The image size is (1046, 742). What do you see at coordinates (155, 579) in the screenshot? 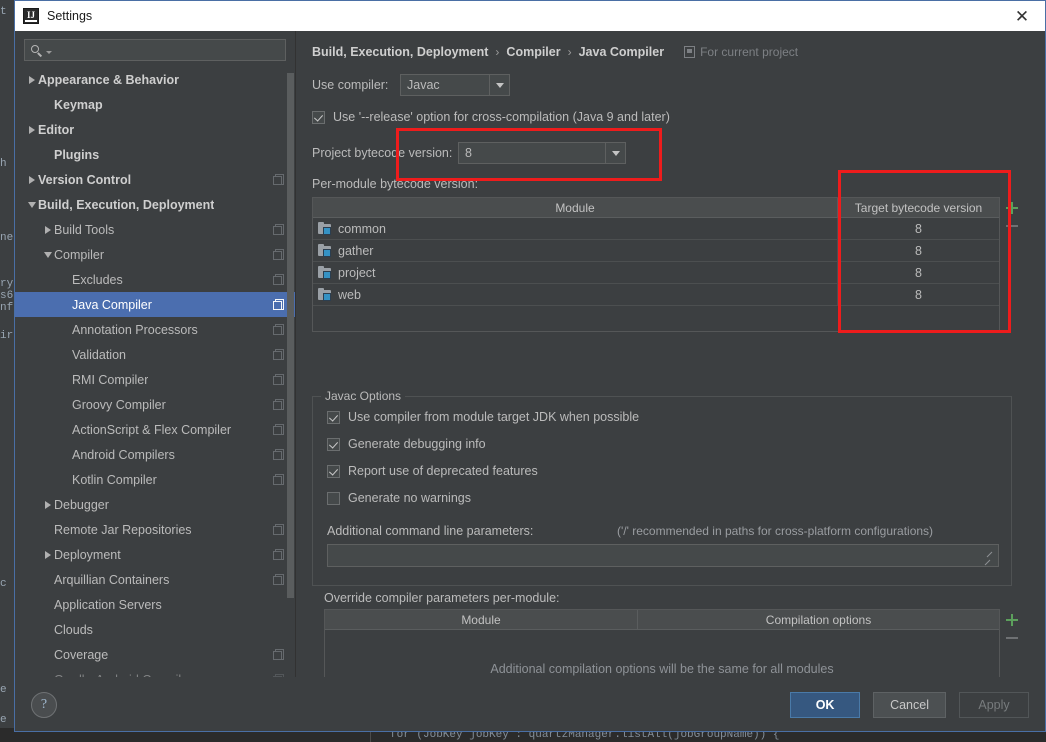
I see `sidebar-item-arquillian-containers: Arquillian Containers` at bounding box center [155, 579].